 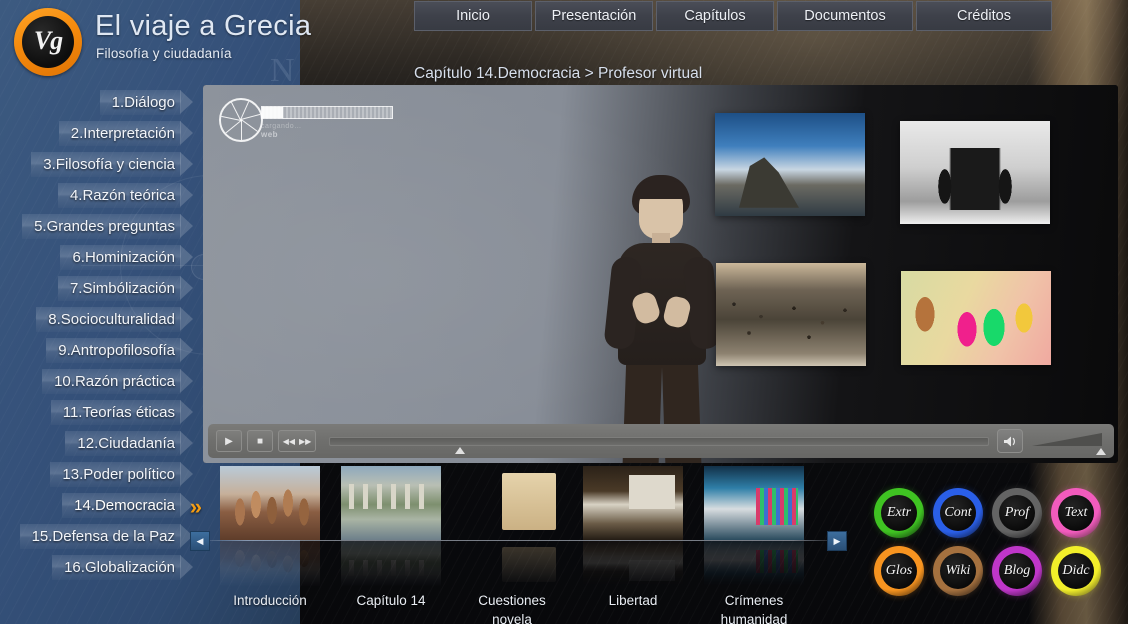 What do you see at coordinates (633, 600) in the screenshot?
I see `thumbnail-caption: Libertad` at bounding box center [633, 600].